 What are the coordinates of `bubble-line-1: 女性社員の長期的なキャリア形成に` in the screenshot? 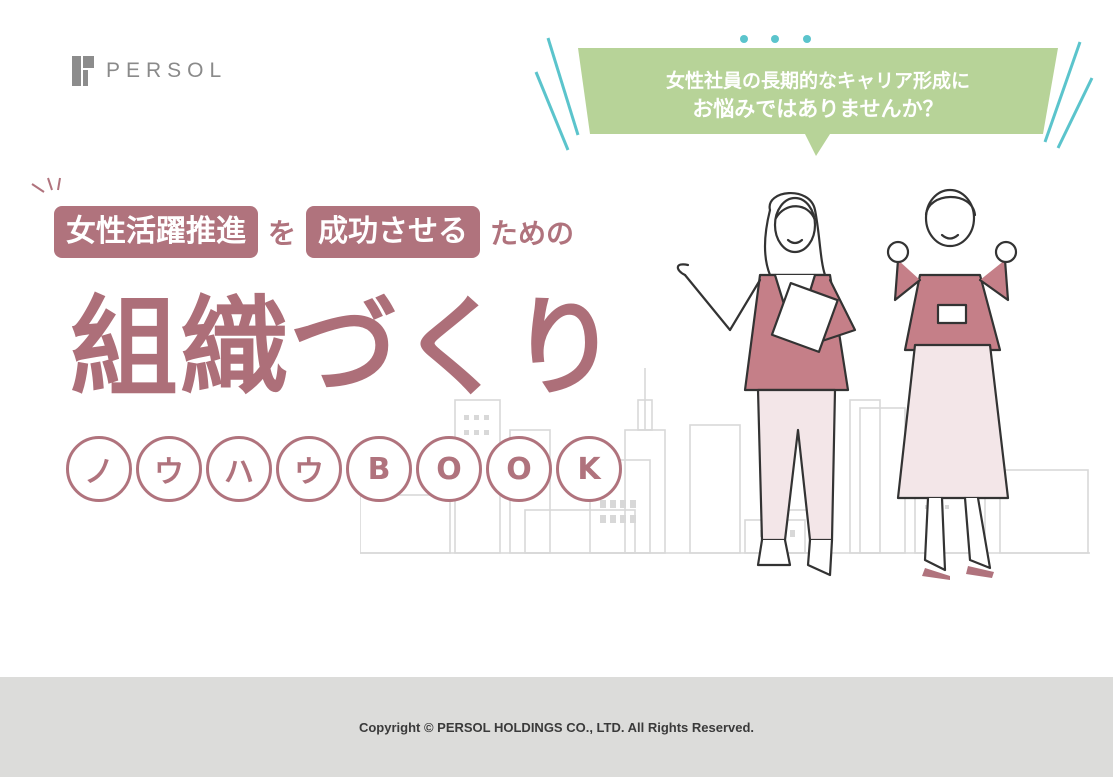 It's located at (817, 81).